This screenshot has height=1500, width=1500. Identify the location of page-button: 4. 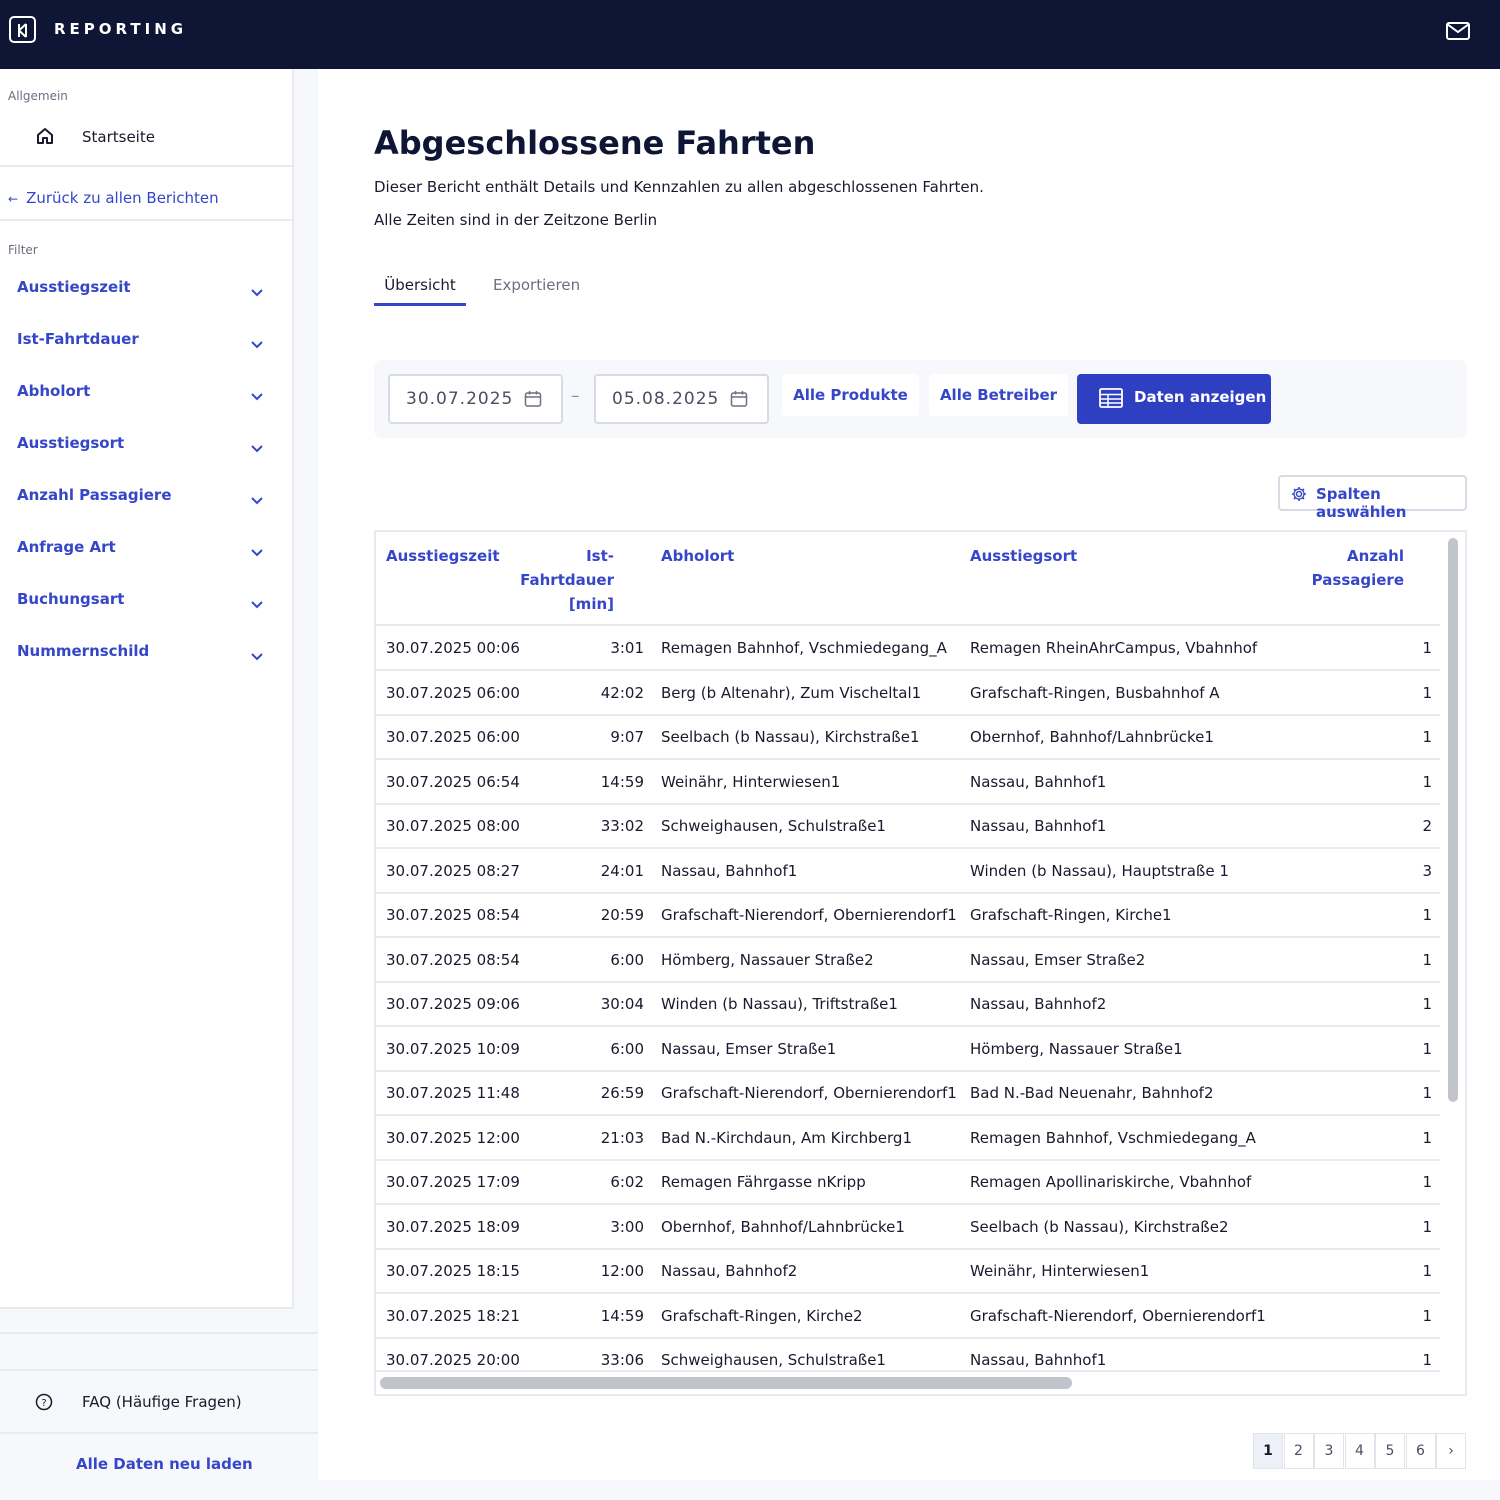
(1359, 1451).